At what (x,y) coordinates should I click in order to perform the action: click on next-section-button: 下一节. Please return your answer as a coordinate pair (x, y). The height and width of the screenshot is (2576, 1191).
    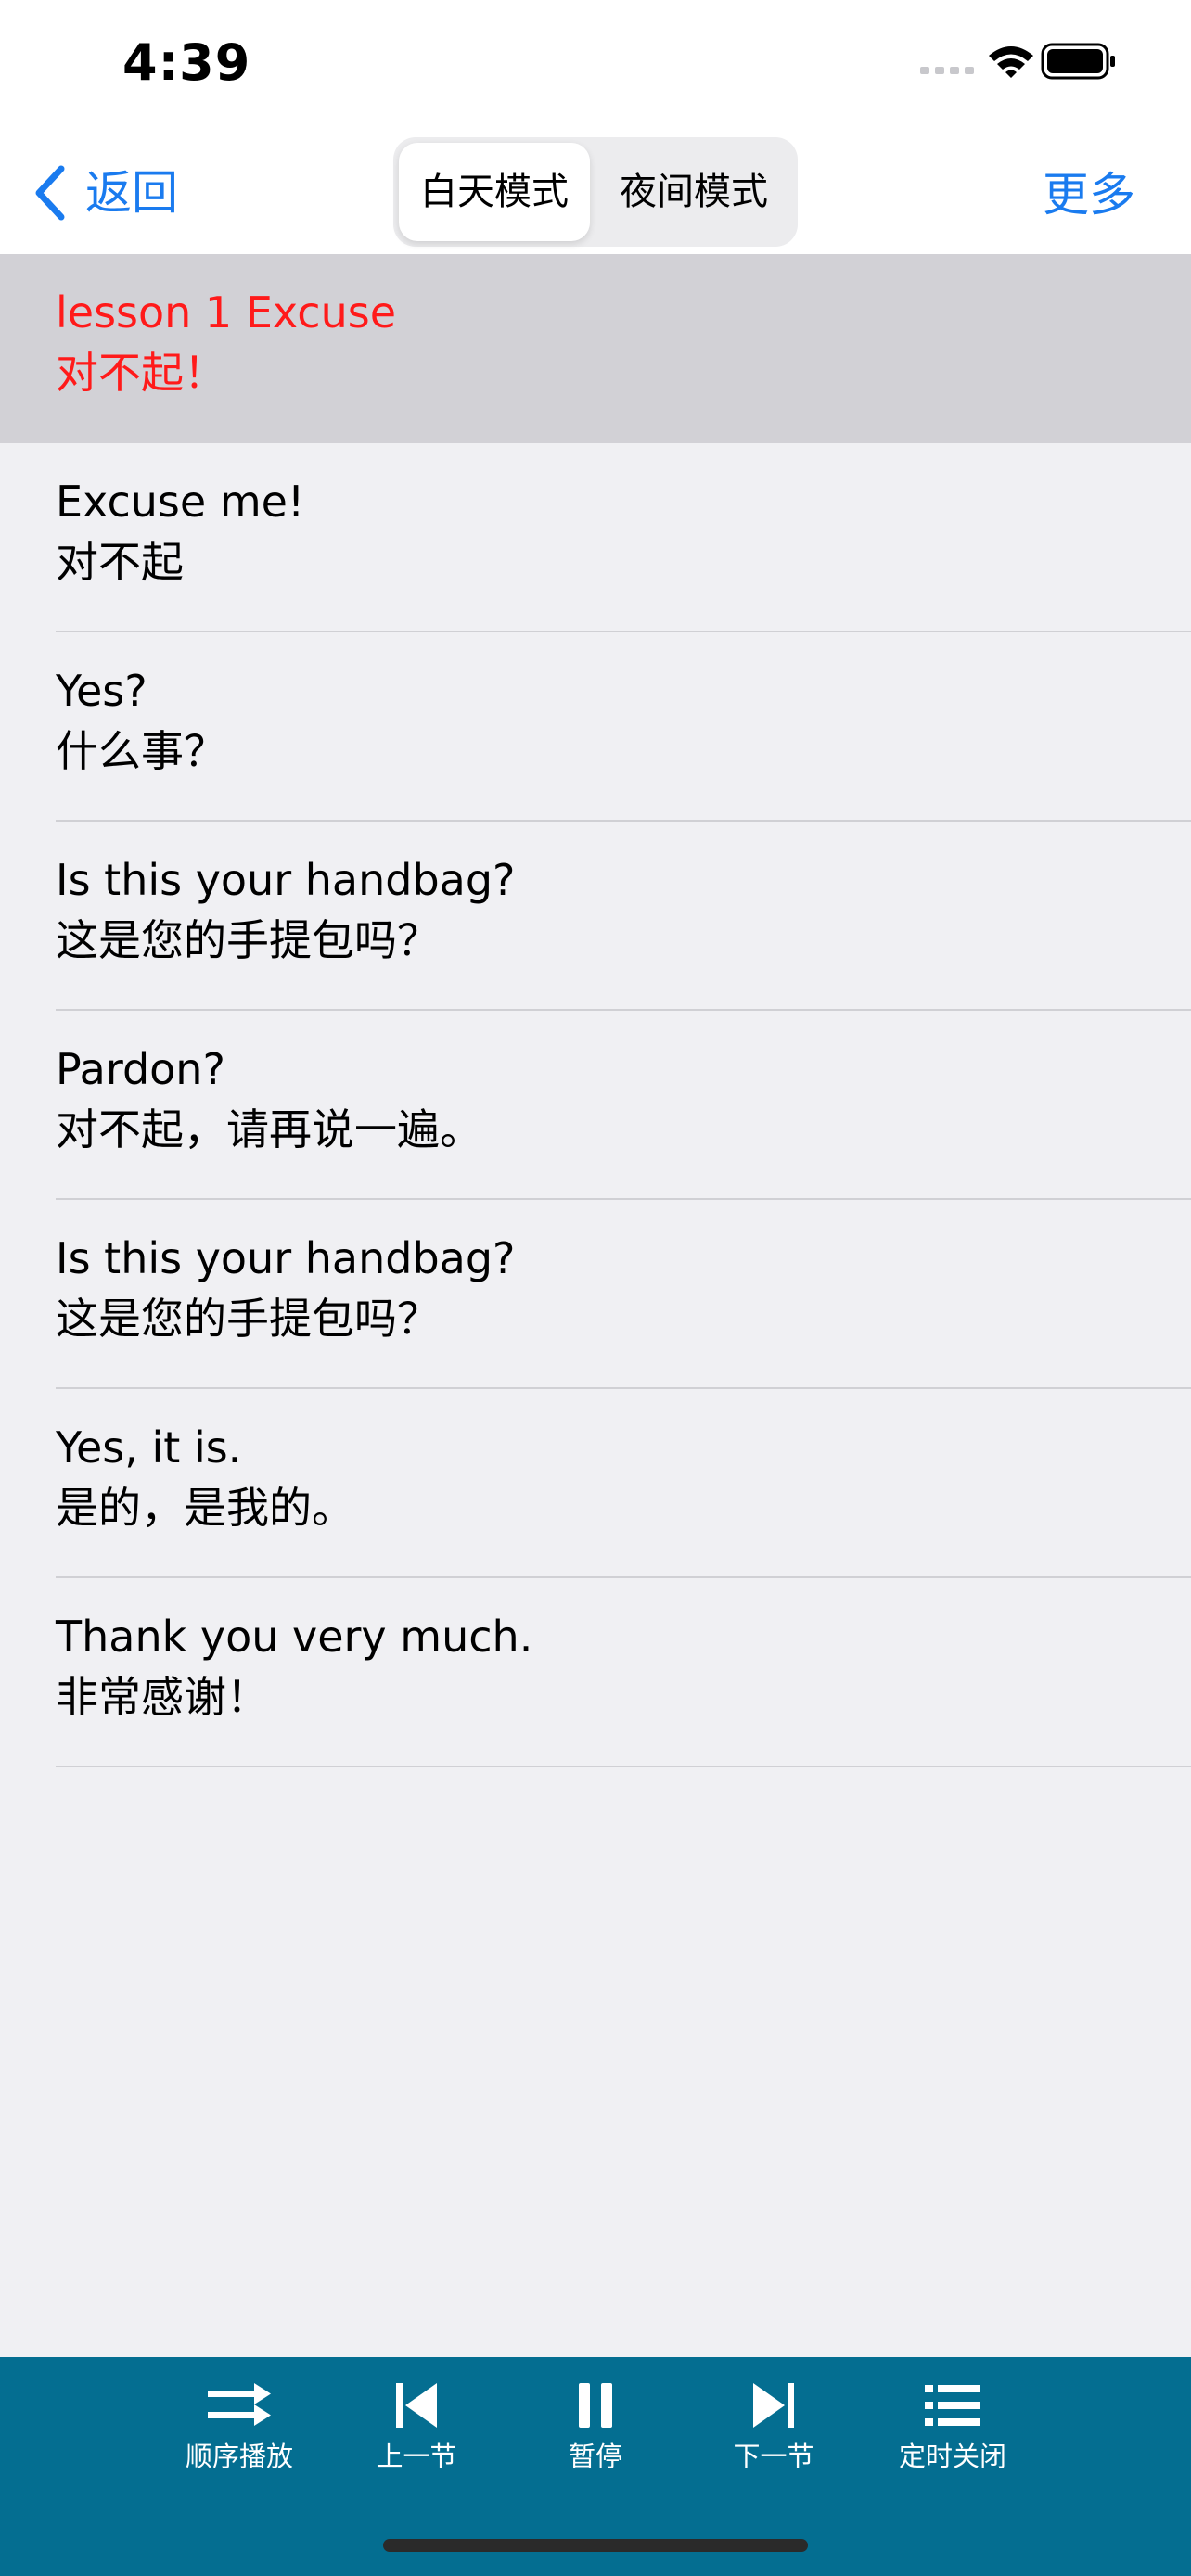
    Looking at the image, I should click on (773, 2441).